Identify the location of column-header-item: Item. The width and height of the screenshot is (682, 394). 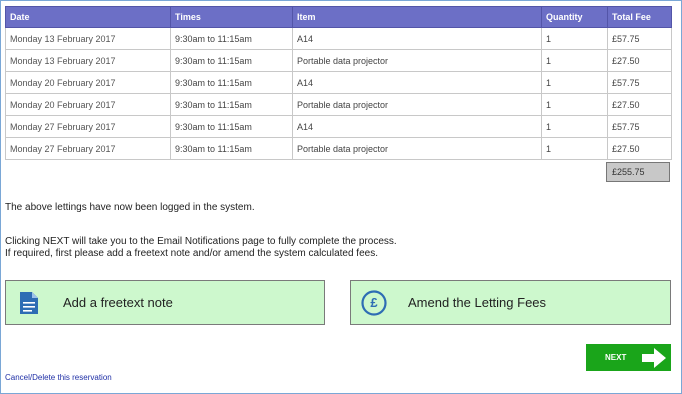
(417, 17).